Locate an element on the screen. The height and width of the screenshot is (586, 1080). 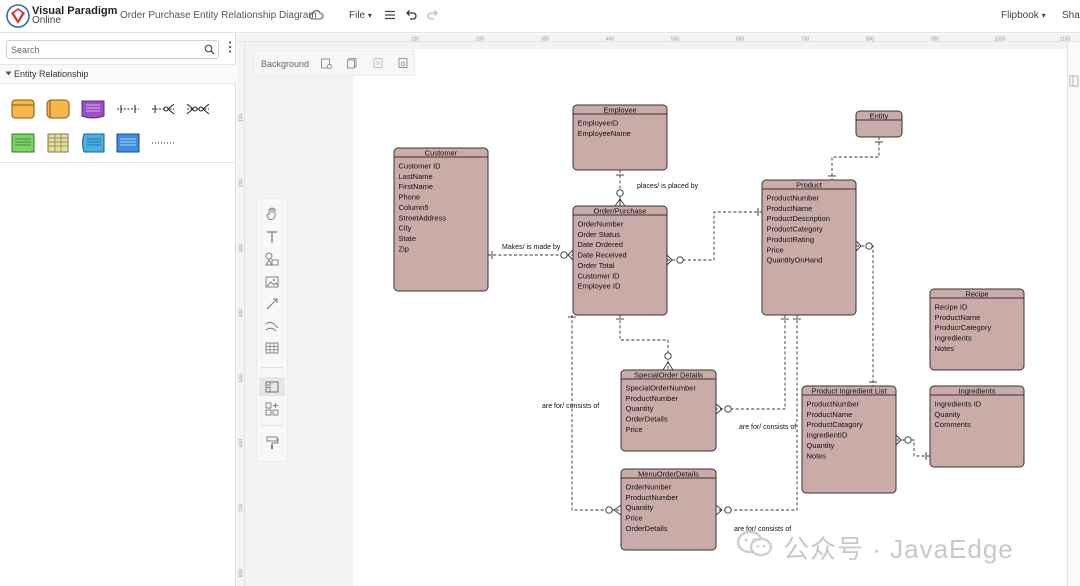
connector-customer-order is located at coordinates (531, 255).